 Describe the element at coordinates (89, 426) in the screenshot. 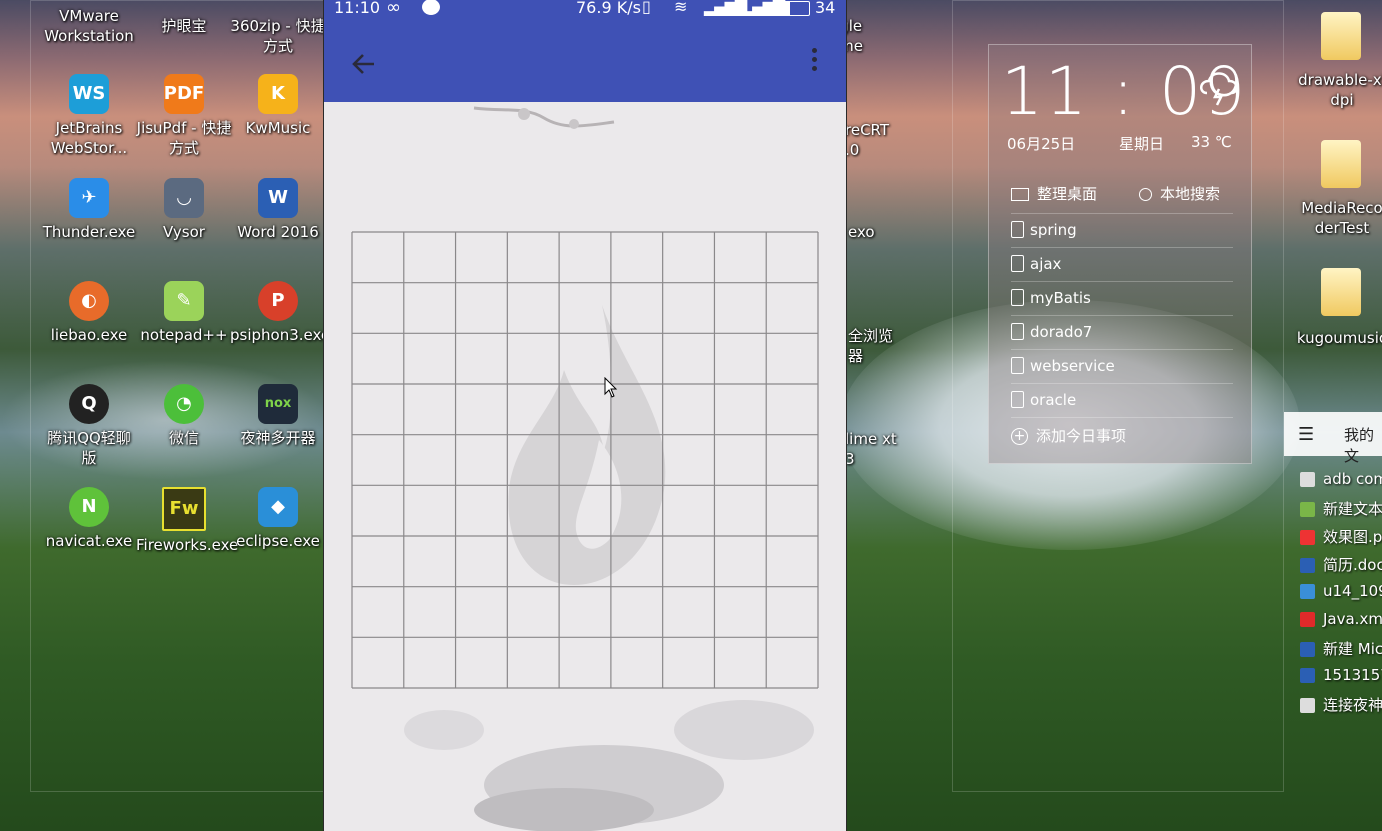

I see `desktop-icon-qq: Q 腾讯QQ轻聊版` at that location.